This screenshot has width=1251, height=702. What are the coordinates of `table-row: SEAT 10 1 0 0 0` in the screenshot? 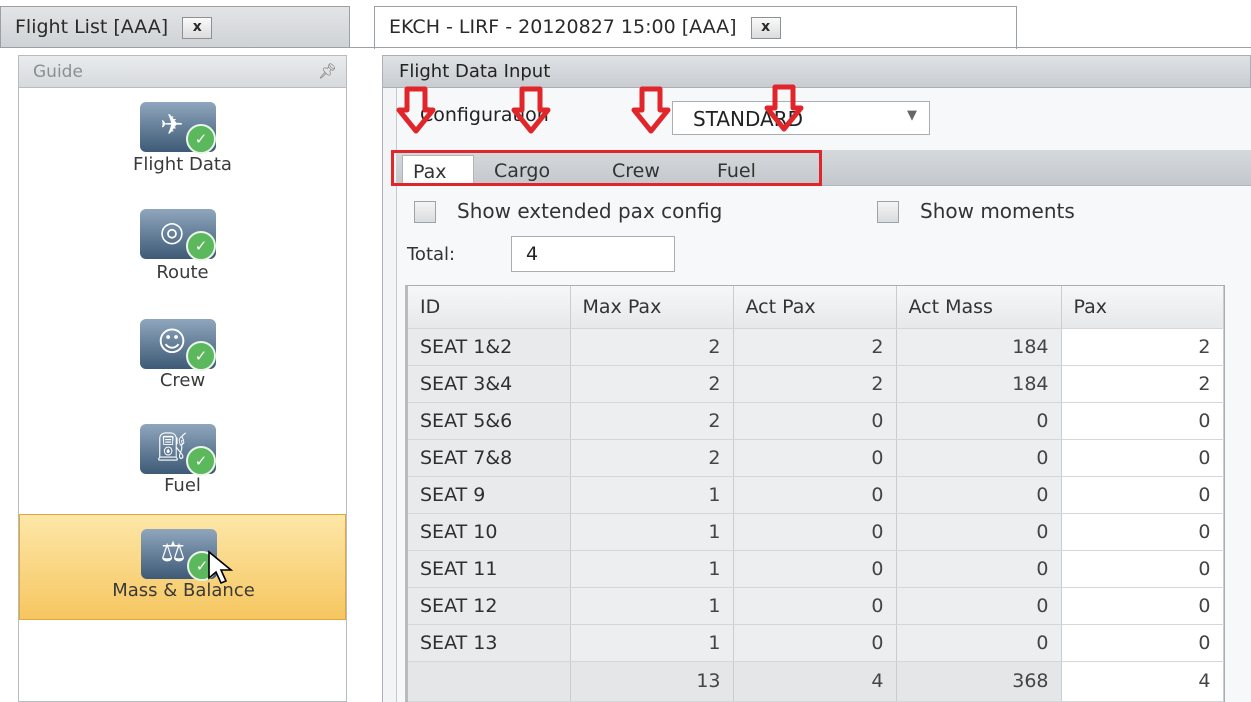 It's located at (816, 532).